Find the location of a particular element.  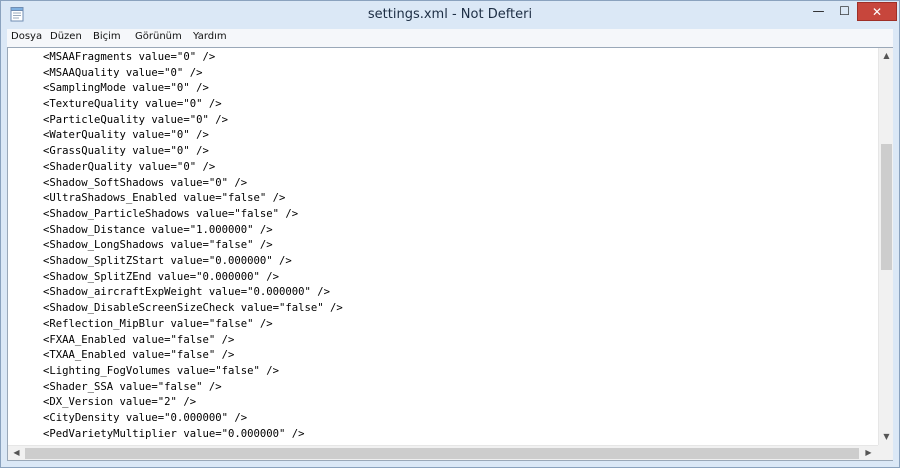

text-line: <TextureQuality value="0" /> is located at coordinates (132, 104).